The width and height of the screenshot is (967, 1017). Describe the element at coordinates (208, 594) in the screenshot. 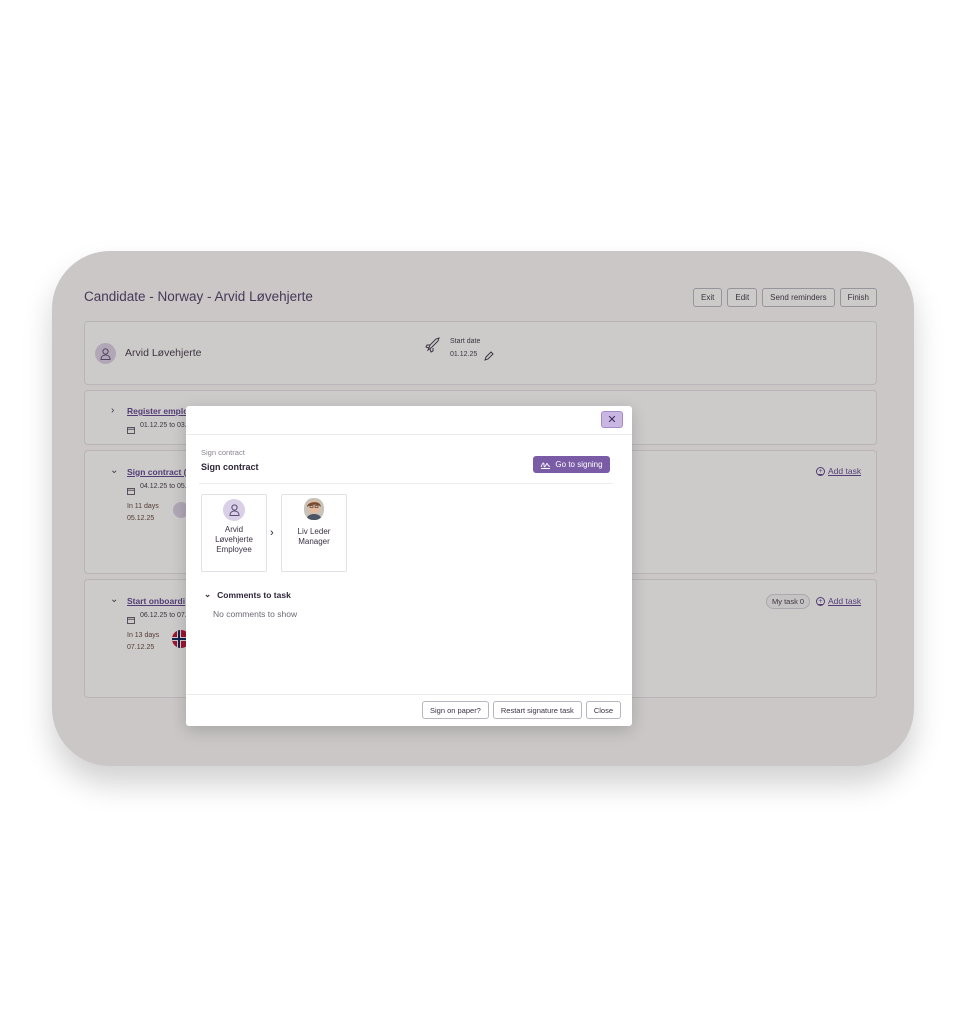

I see `chevron-down-icon: ⌄` at that location.